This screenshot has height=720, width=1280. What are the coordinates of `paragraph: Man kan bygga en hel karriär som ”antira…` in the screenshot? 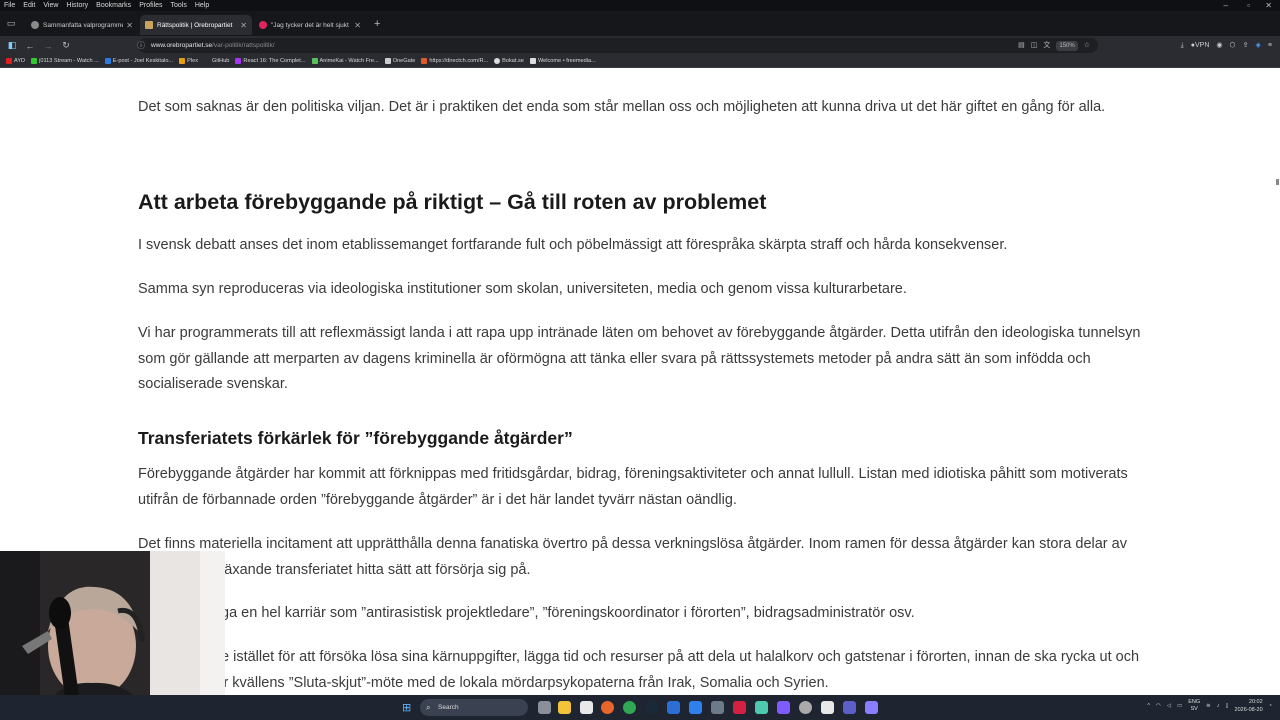 It's located at (526, 613).